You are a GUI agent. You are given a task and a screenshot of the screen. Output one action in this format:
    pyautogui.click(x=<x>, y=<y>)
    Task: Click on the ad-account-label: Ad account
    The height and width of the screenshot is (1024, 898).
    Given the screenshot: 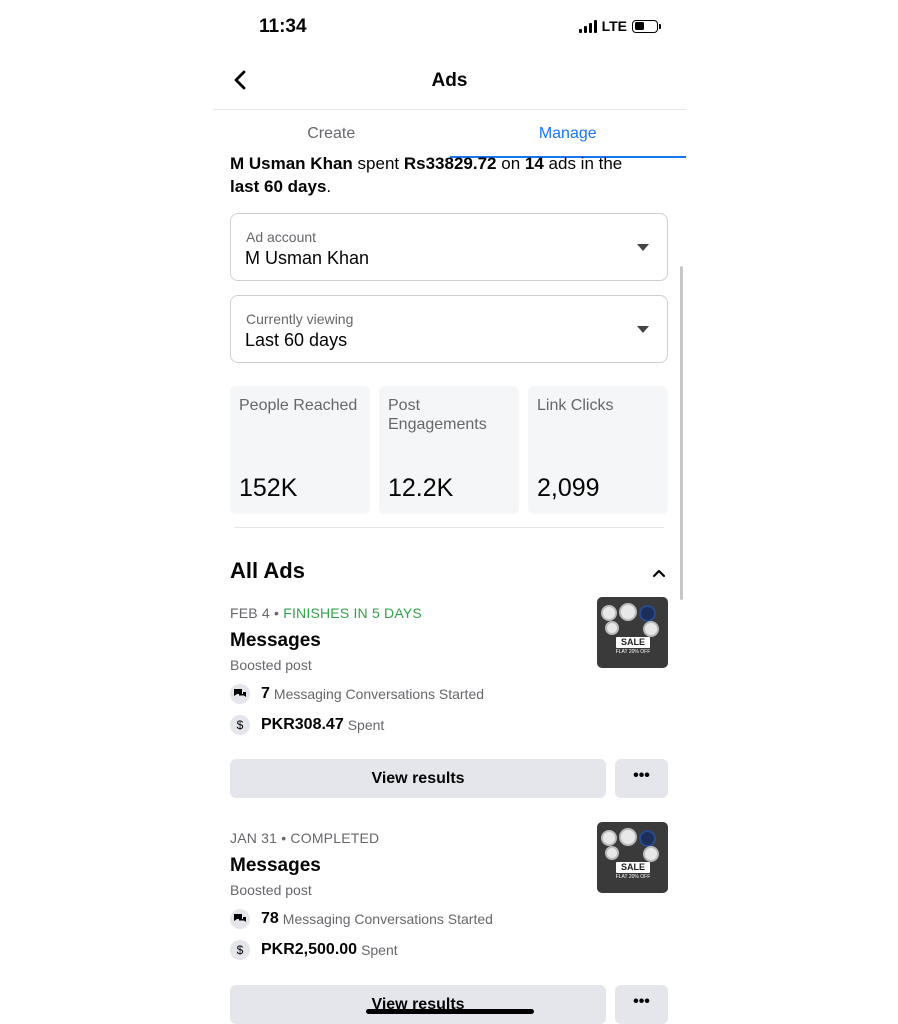 What is the action you would take?
    pyautogui.click(x=281, y=237)
    